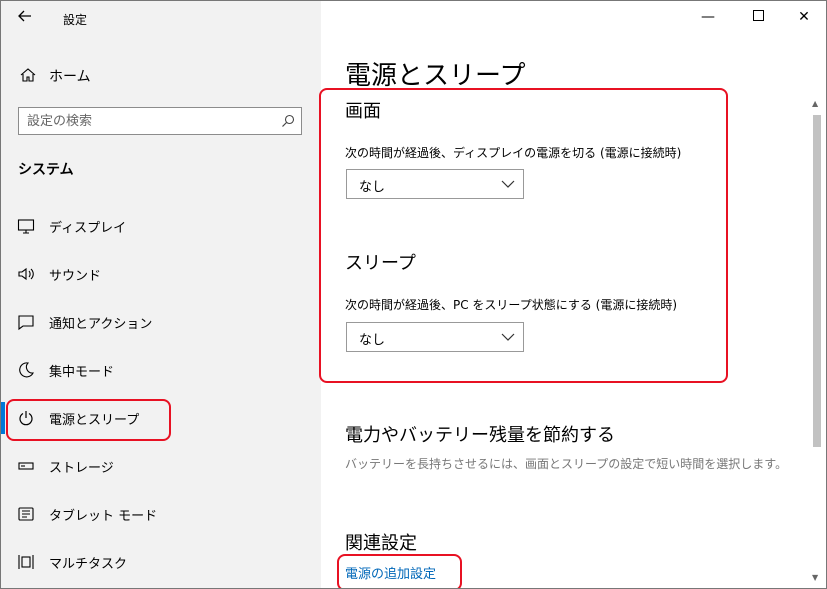 The image size is (827, 589). I want to click on sidebar-item-storage: ストレージ, so click(161, 466).